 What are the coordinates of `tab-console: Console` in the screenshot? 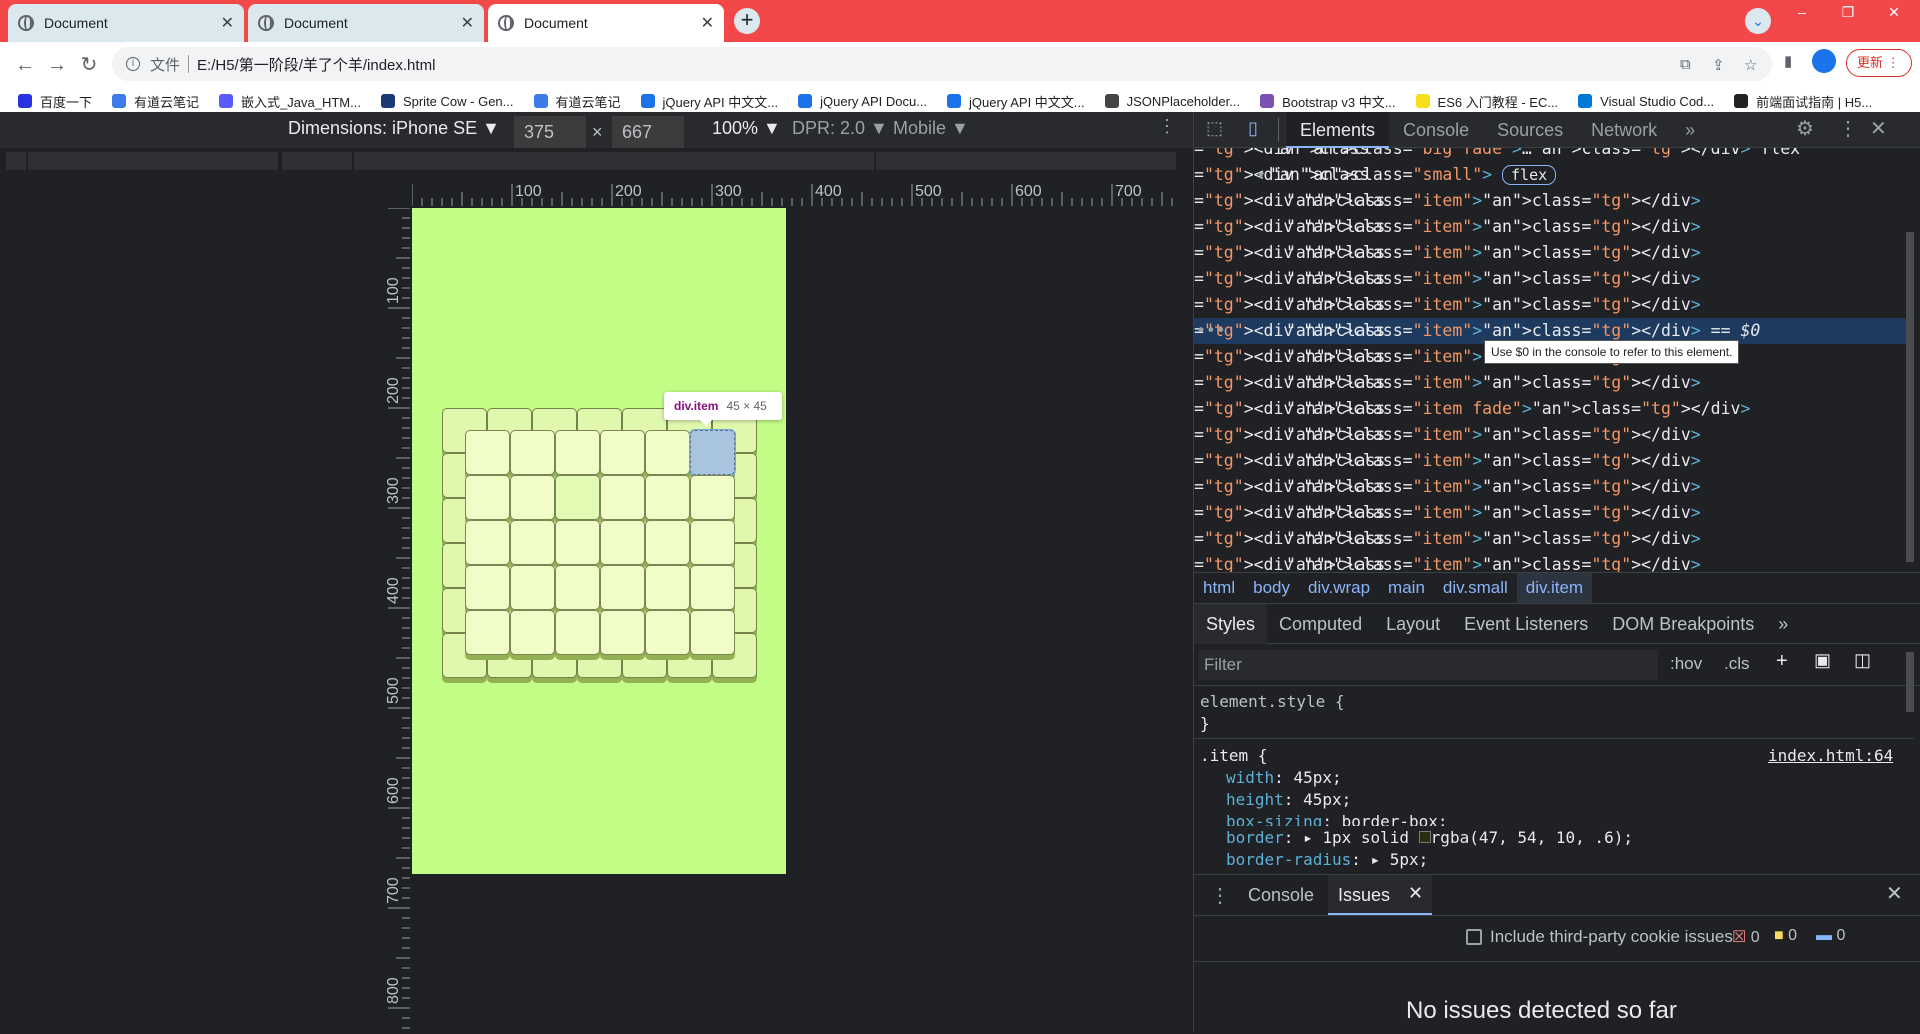 It's located at (1436, 130).